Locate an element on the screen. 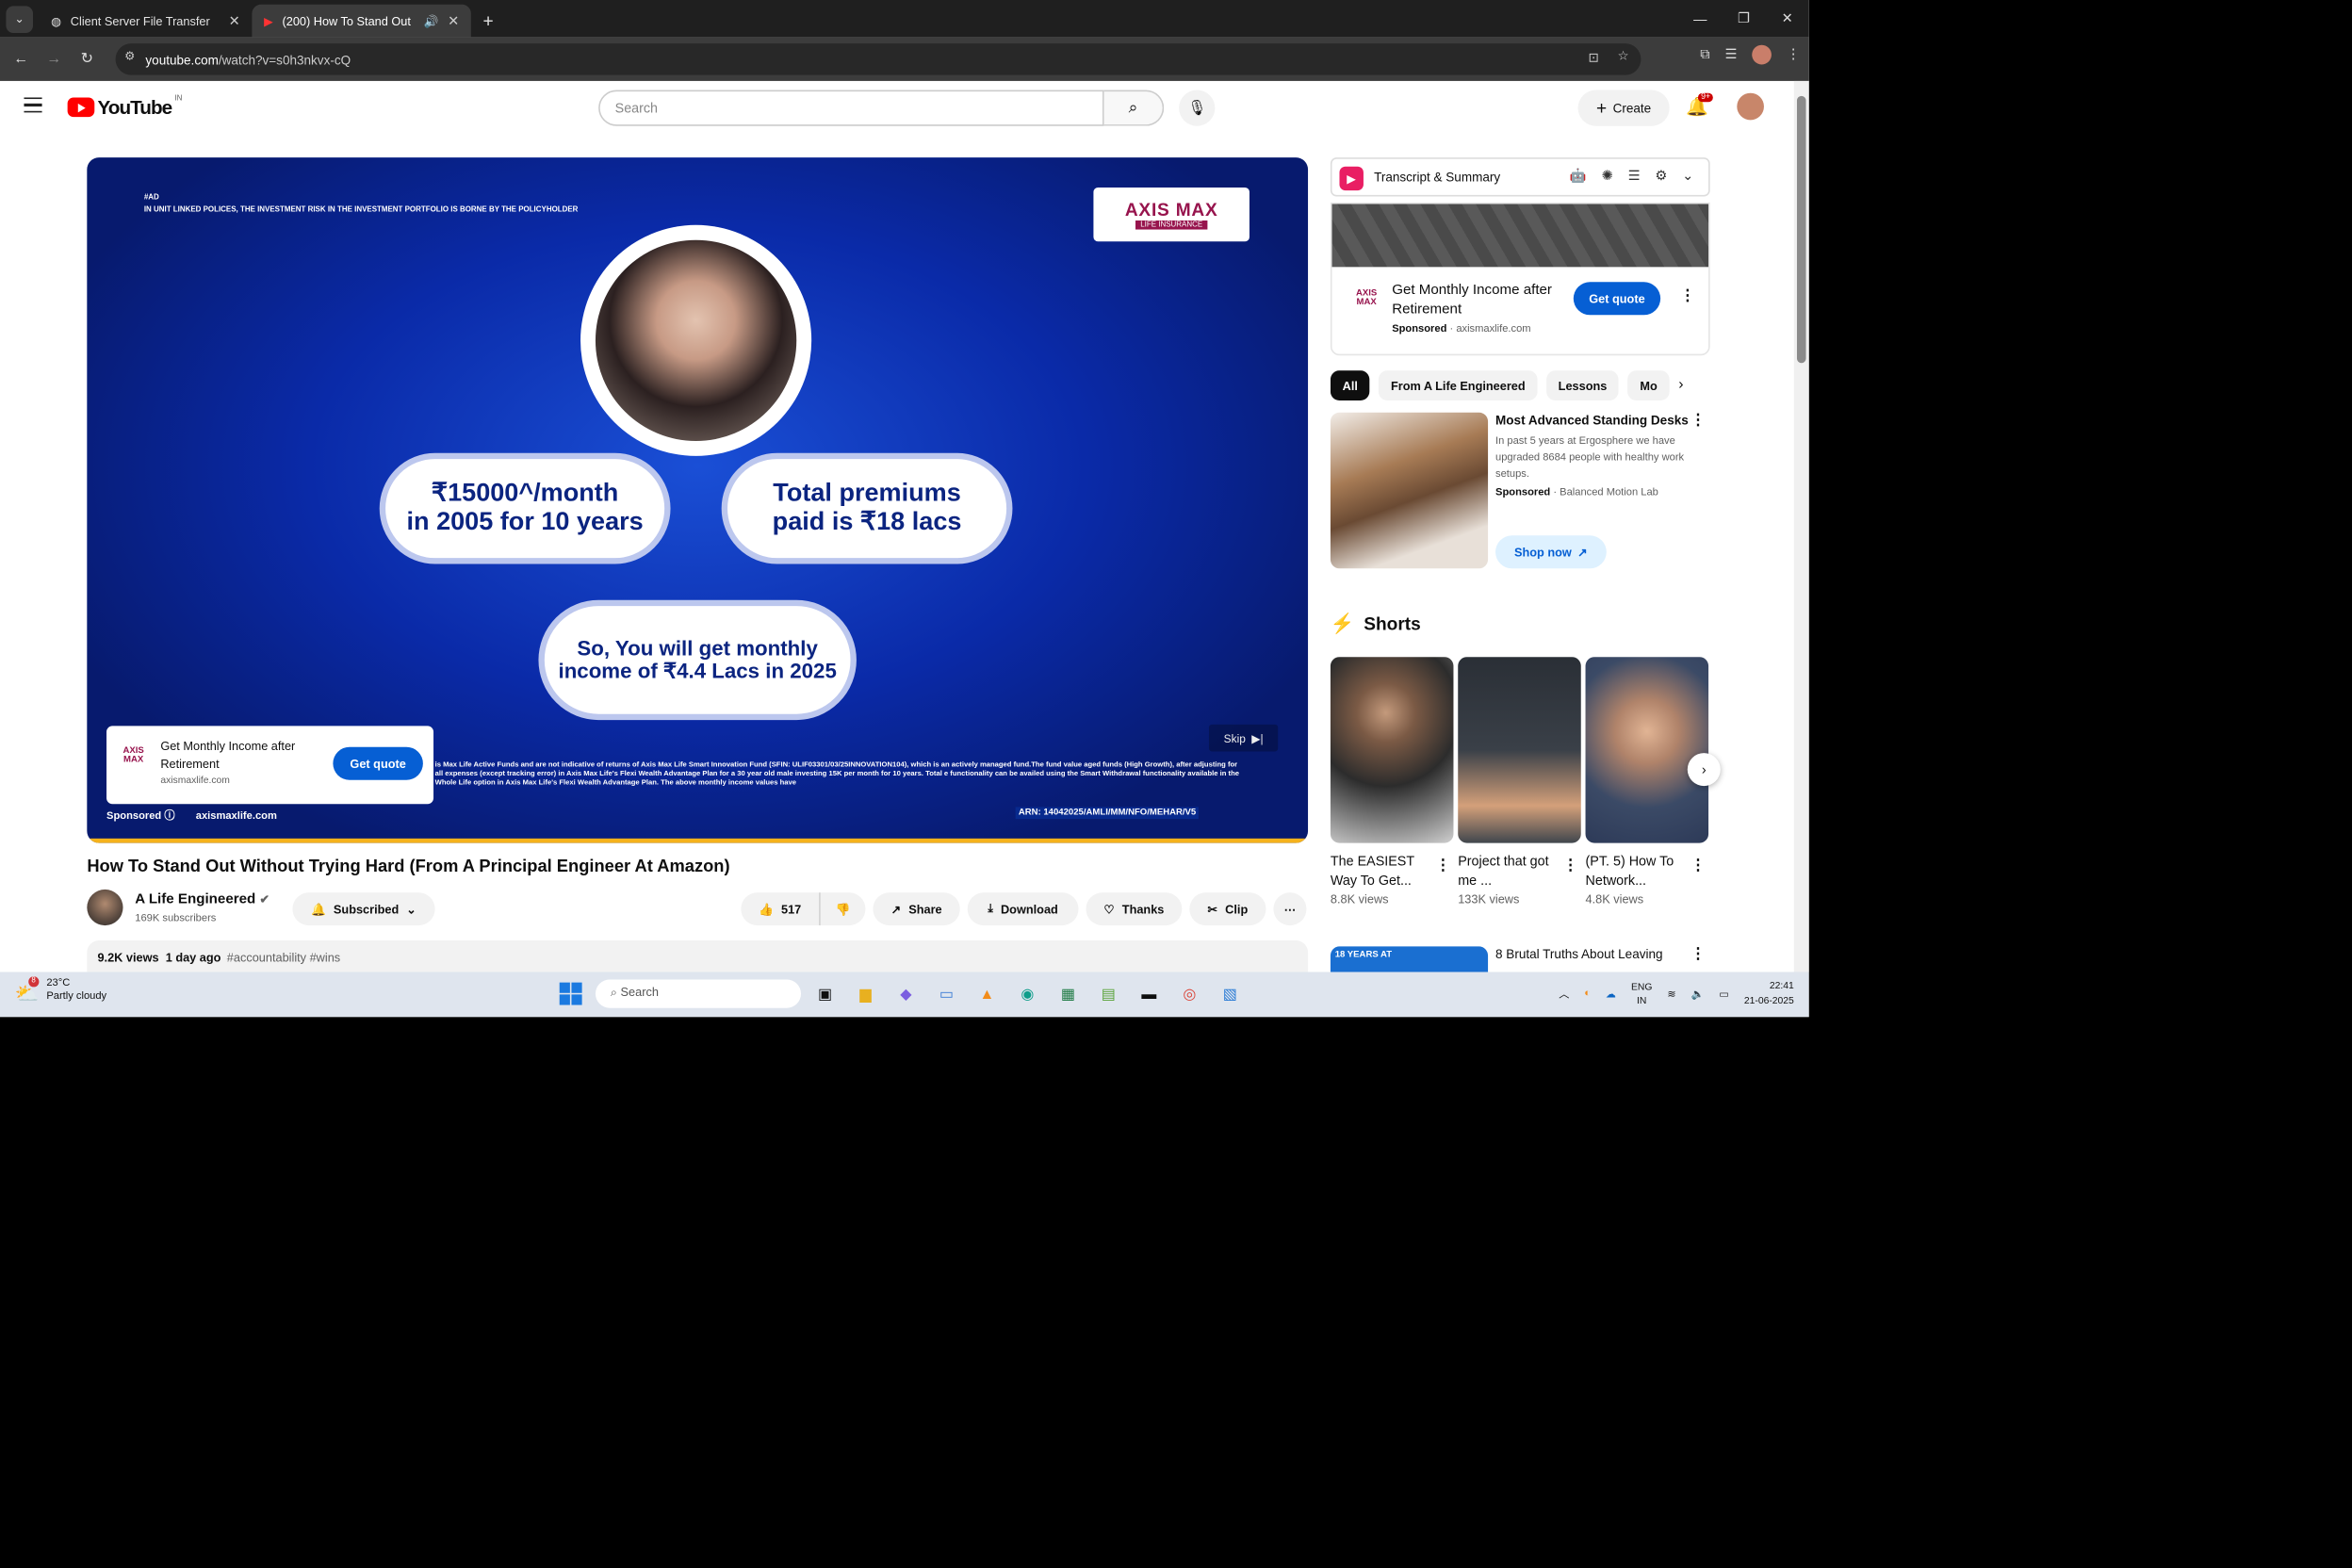  chip-all: All is located at coordinates (1350, 385).